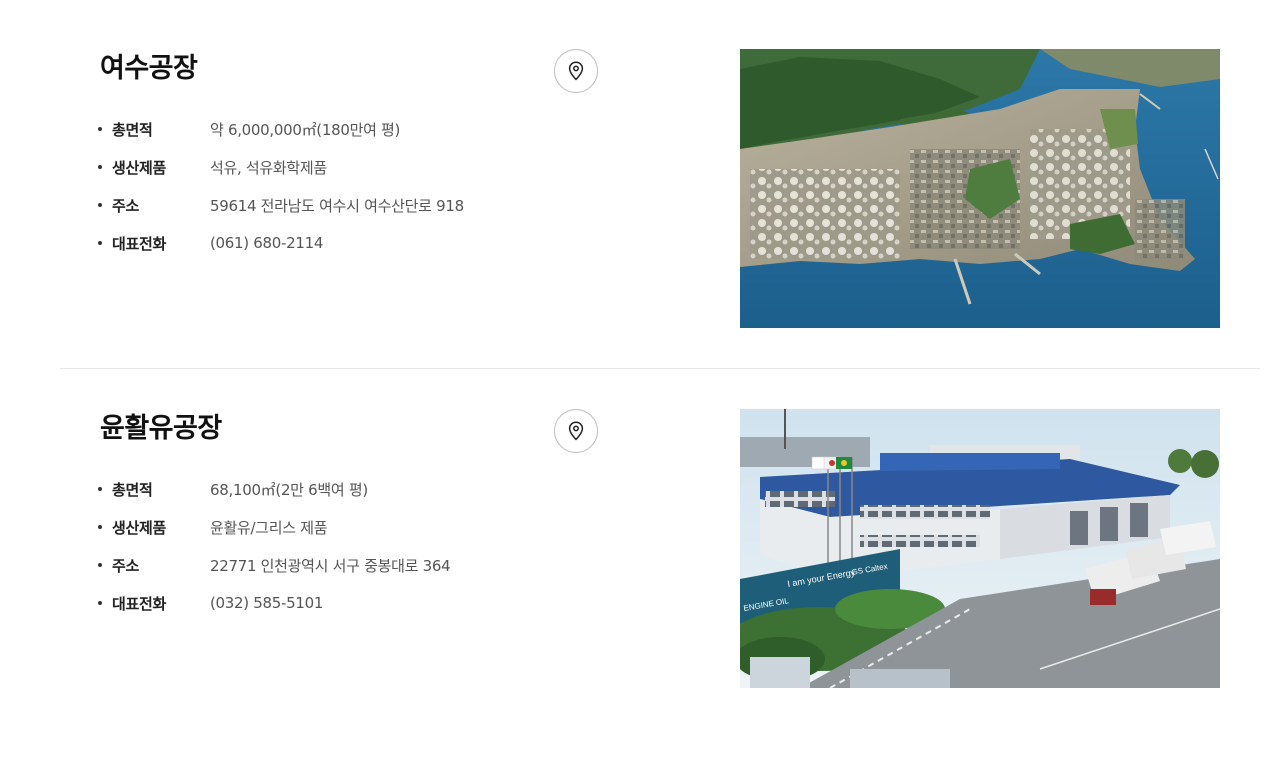 The image size is (1277, 757). What do you see at coordinates (149, 68) in the screenshot?
I see `plant-title: 여수공장` at bounding box center [149, 68].